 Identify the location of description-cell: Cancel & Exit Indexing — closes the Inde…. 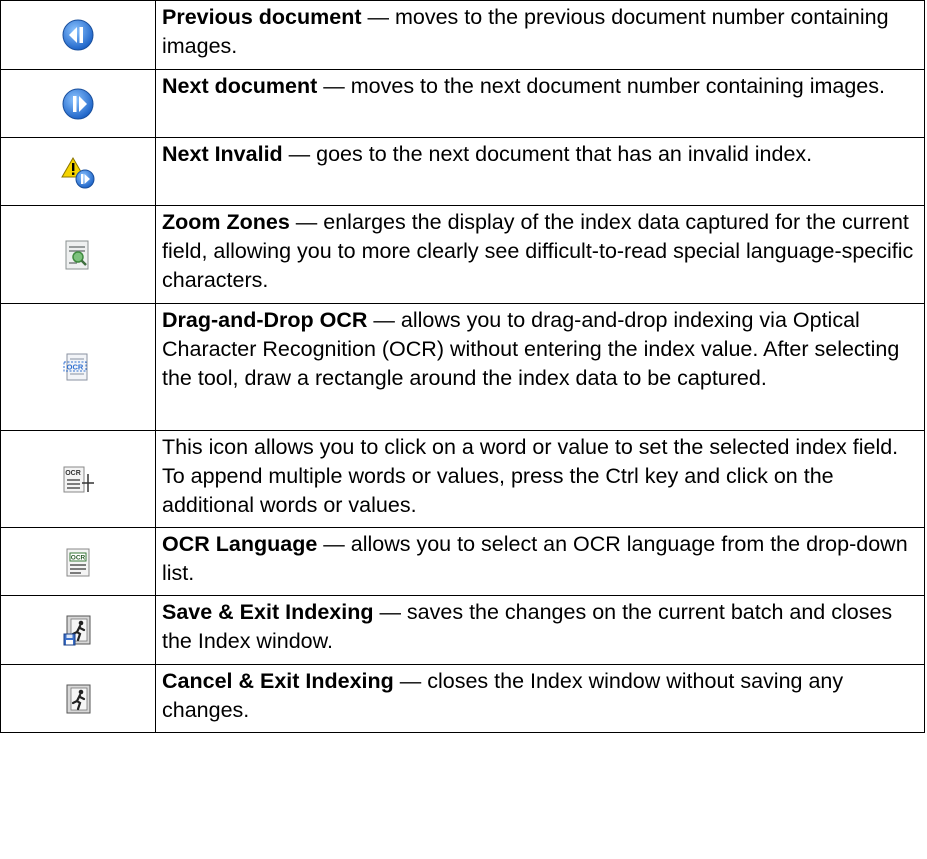
(540, 698).